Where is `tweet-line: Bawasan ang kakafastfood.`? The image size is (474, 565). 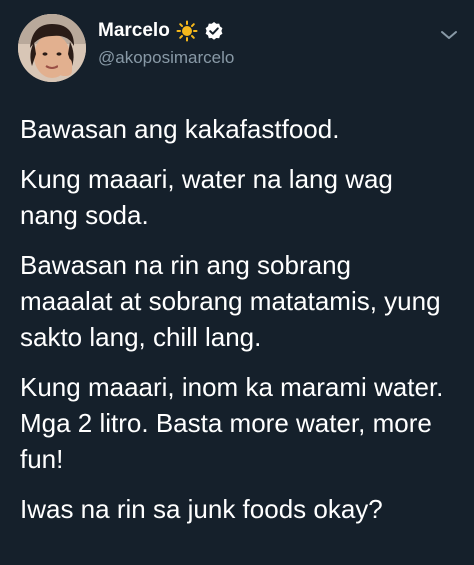
tweet-line: Bawasan ang kakafastfood. is located at coordinates (180, 129).